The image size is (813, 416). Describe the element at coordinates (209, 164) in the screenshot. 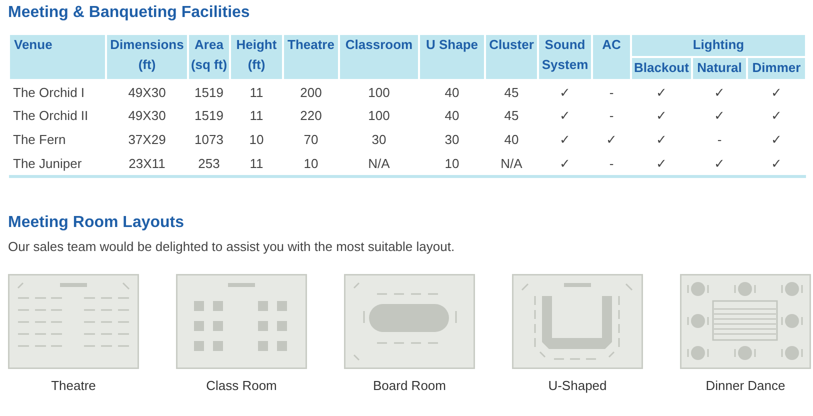

I see `table-cell: 253` at that location.